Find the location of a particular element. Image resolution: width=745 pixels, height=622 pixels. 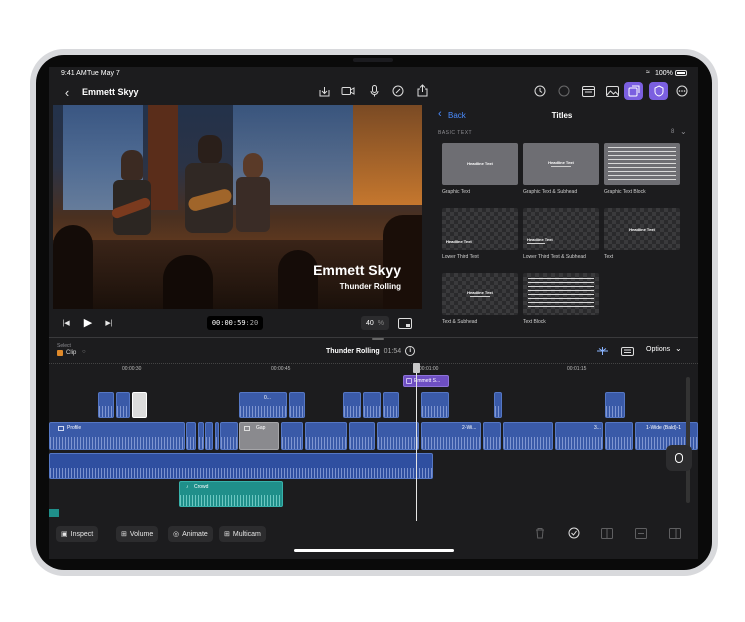

microphone-icon is located at coordinates (374, 91).